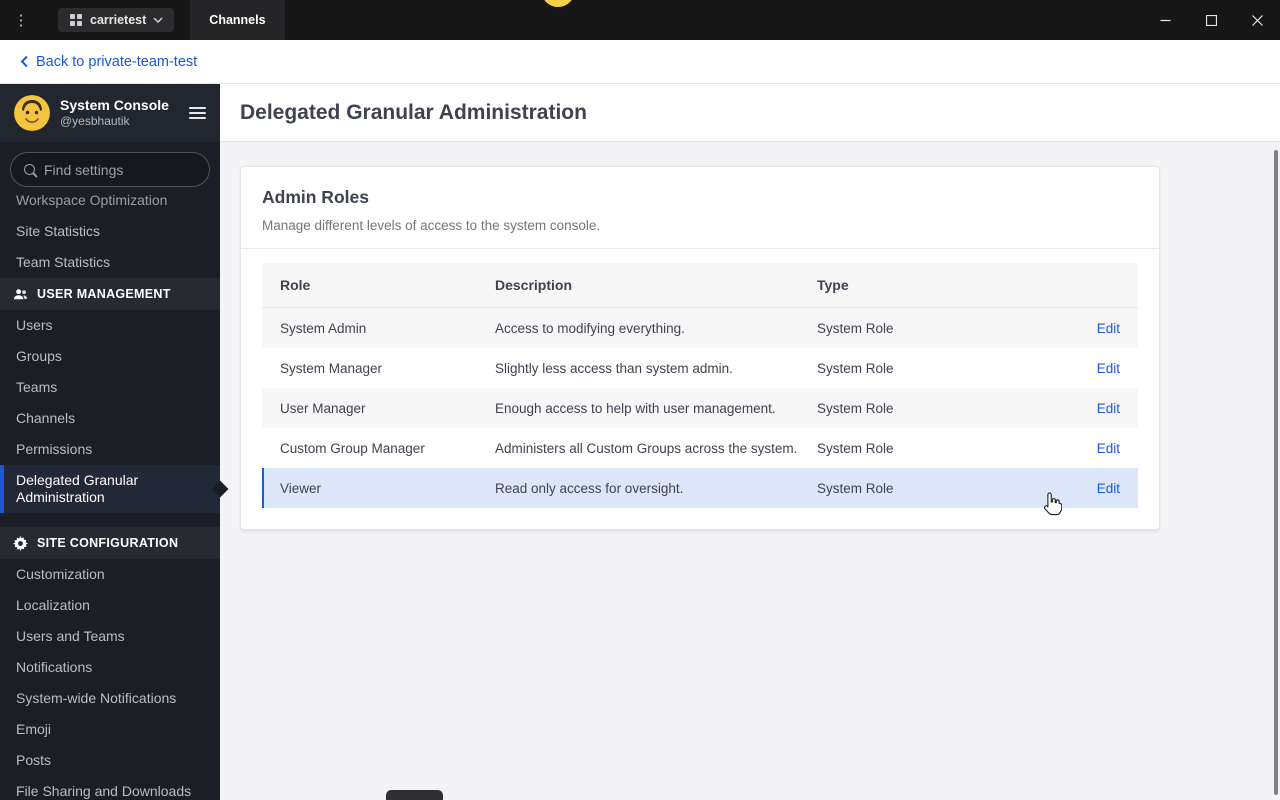 The width and height of the screenshot is (1280, 800). I want to click on chevron-down-icon, so click(158, 20).